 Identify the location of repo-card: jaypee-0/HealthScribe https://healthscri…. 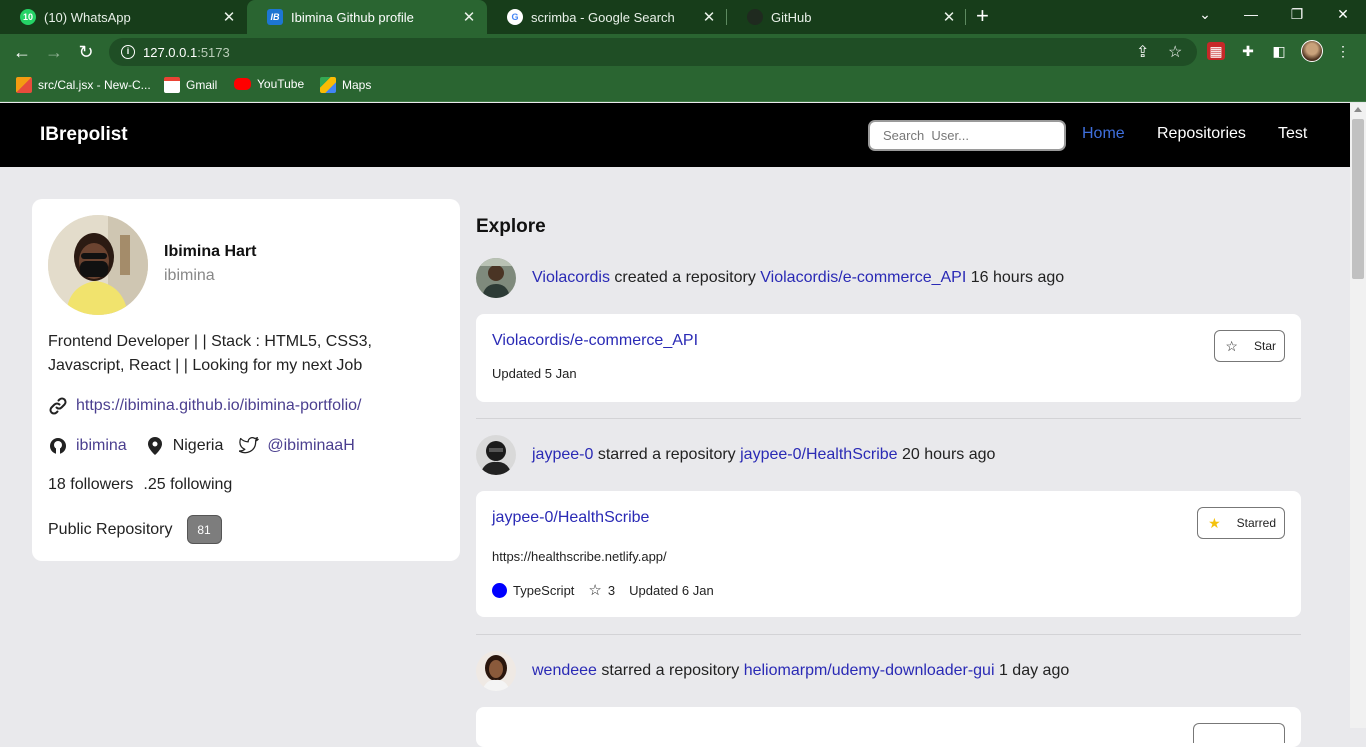
(888, 554).